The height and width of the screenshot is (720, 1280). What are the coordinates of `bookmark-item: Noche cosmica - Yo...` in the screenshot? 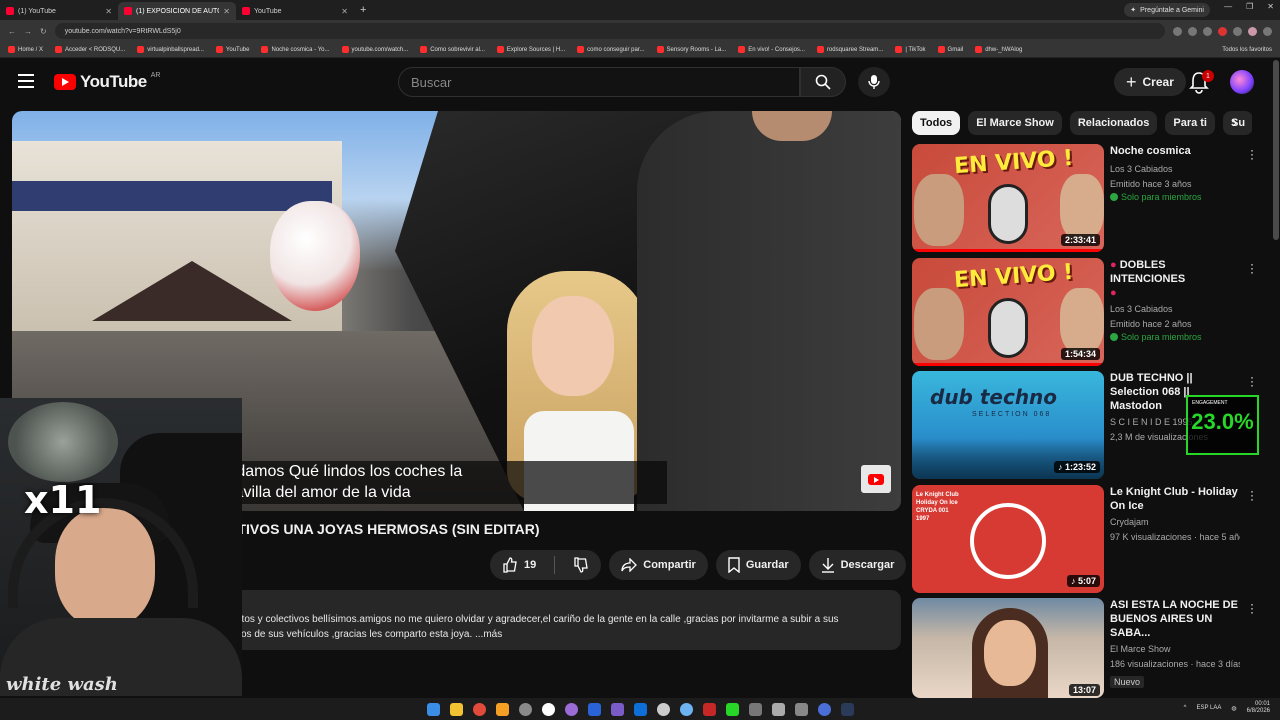 It's located at (295, 49).